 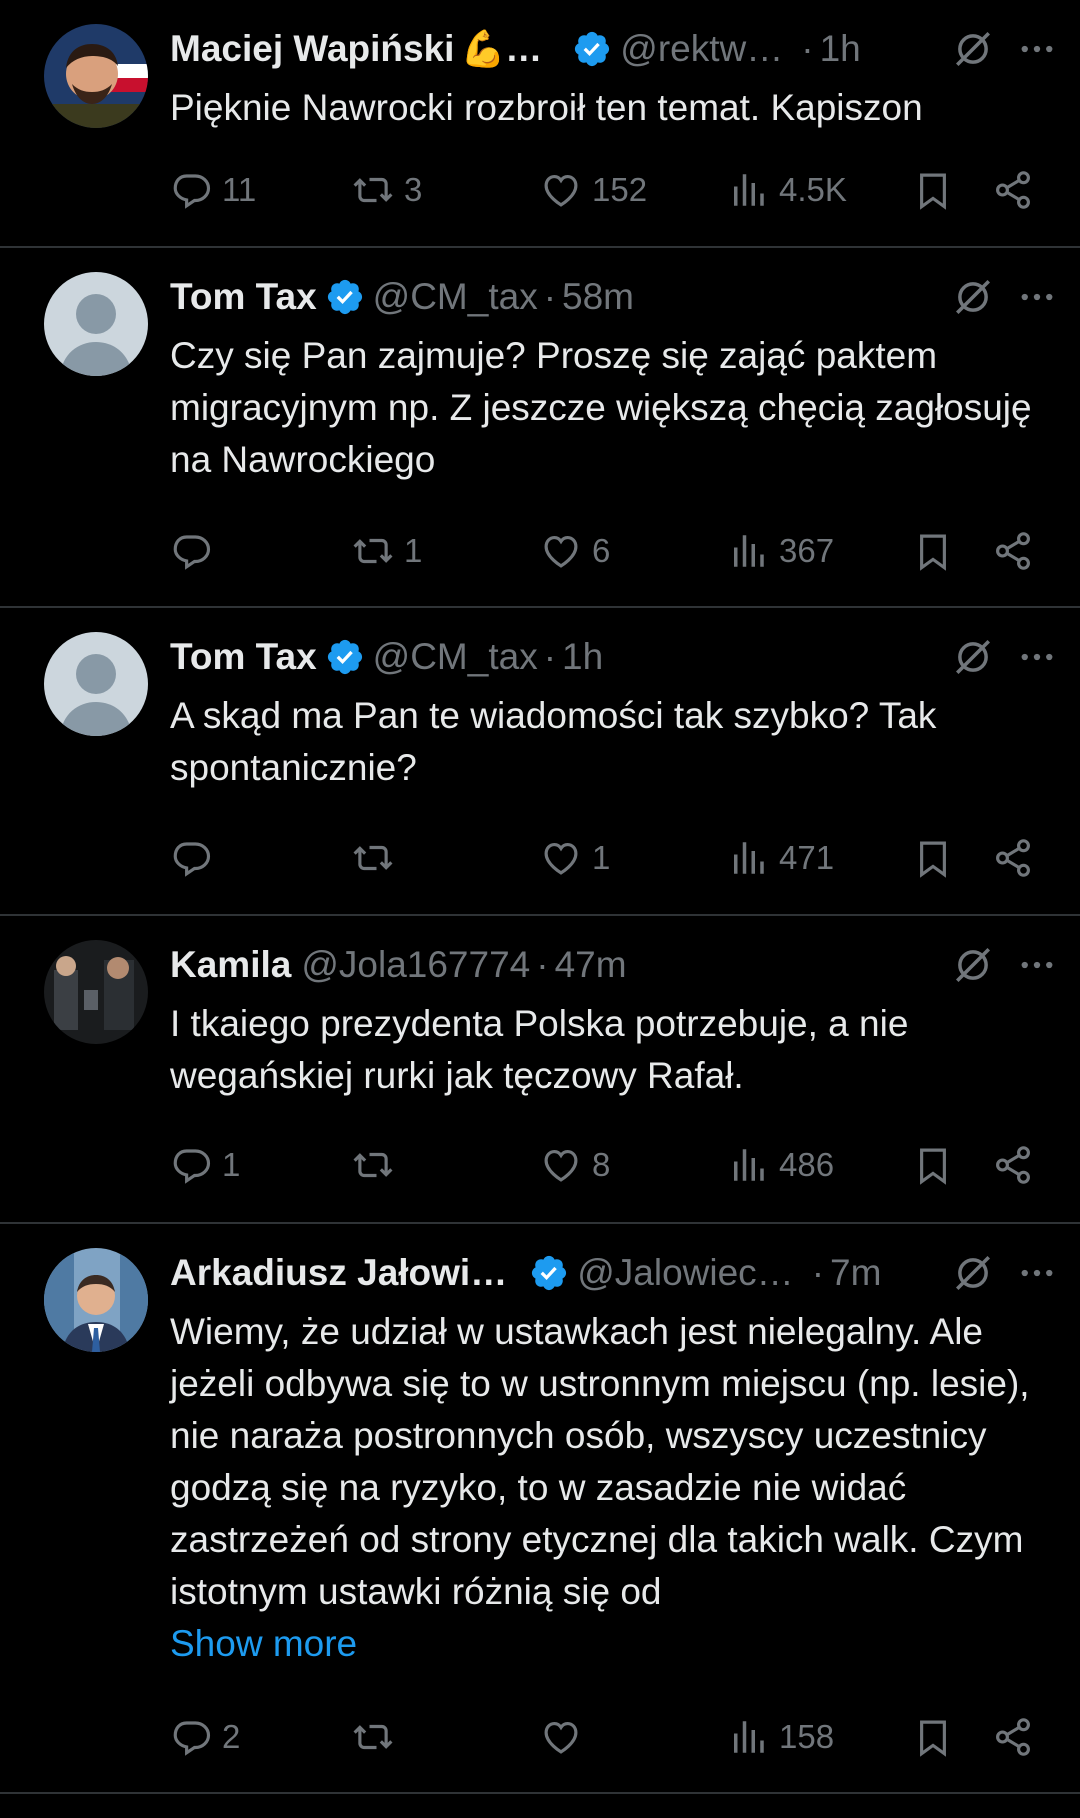 I want to click on like-button: 6, so click(x=575, y=551).